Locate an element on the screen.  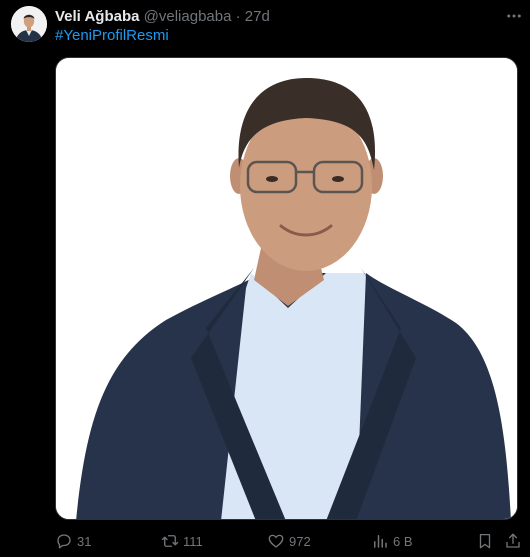
author-handle: @veliagbaba is located at coordinates (188, 16).